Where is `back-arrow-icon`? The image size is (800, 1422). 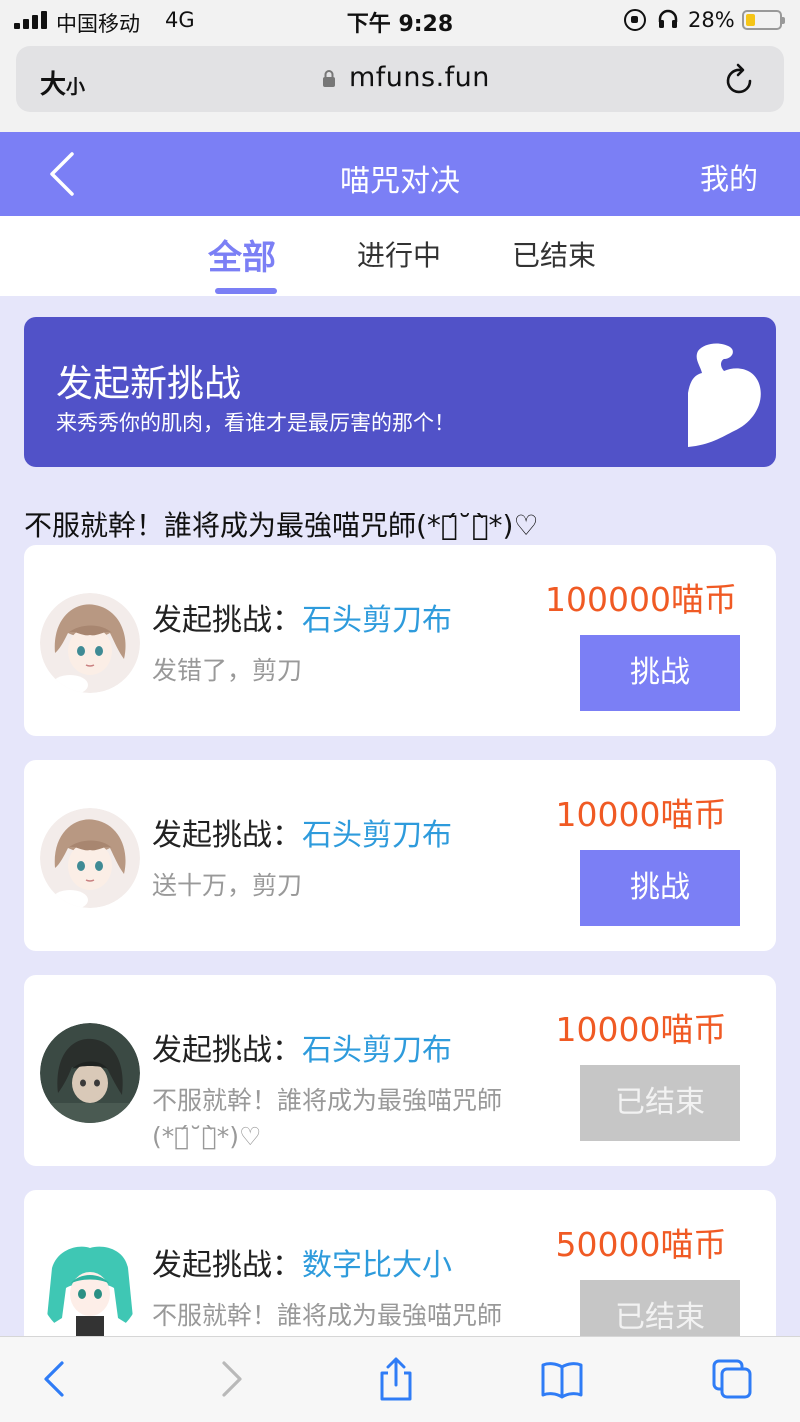
back-arrow-icon is located at coordinates (56, 1379).